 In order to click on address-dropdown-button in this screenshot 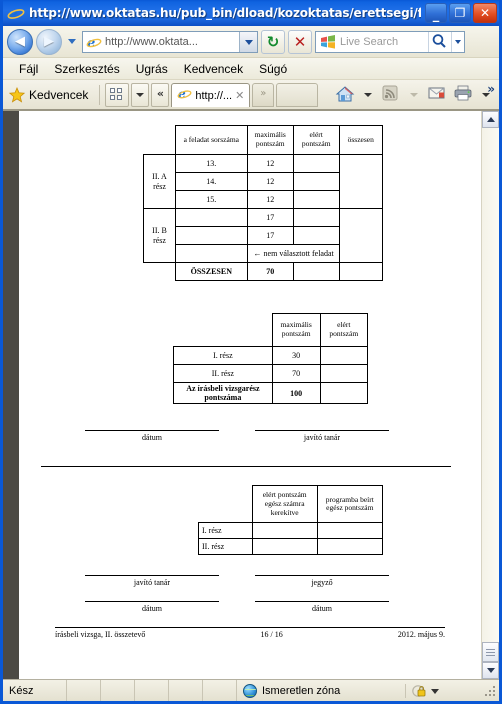, I will do `click(248, 41)`.